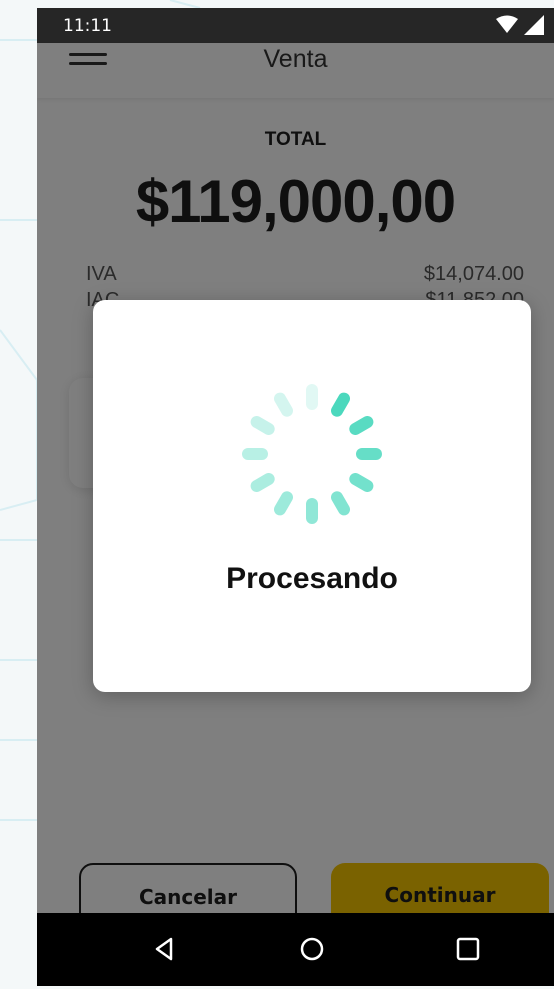 The image size is (554, 989). What do you see at coordinates (295, 25) in the screenshot?
I see `status-bar: 11:11` at bounding box center [295, 25].